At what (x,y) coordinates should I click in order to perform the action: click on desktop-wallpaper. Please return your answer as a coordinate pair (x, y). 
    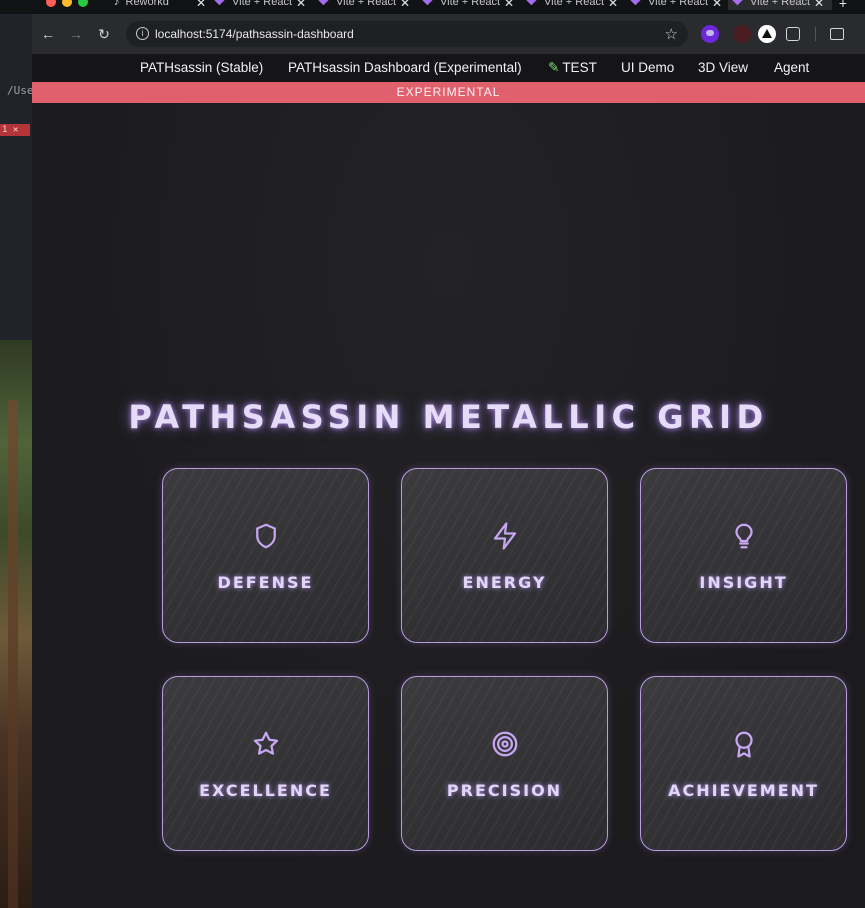
    Looking at the image, I should click on (16, 624).